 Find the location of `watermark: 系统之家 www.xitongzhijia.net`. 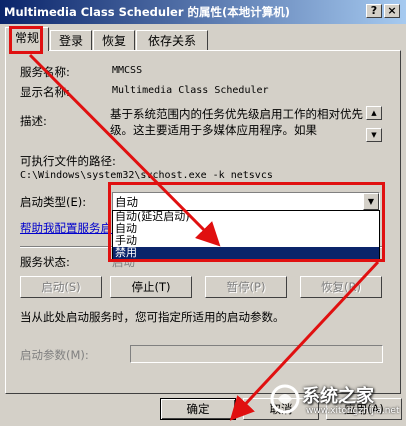

watermark: 系统之家 www.xitongzhijia.net is located at coordinates (333, 401).